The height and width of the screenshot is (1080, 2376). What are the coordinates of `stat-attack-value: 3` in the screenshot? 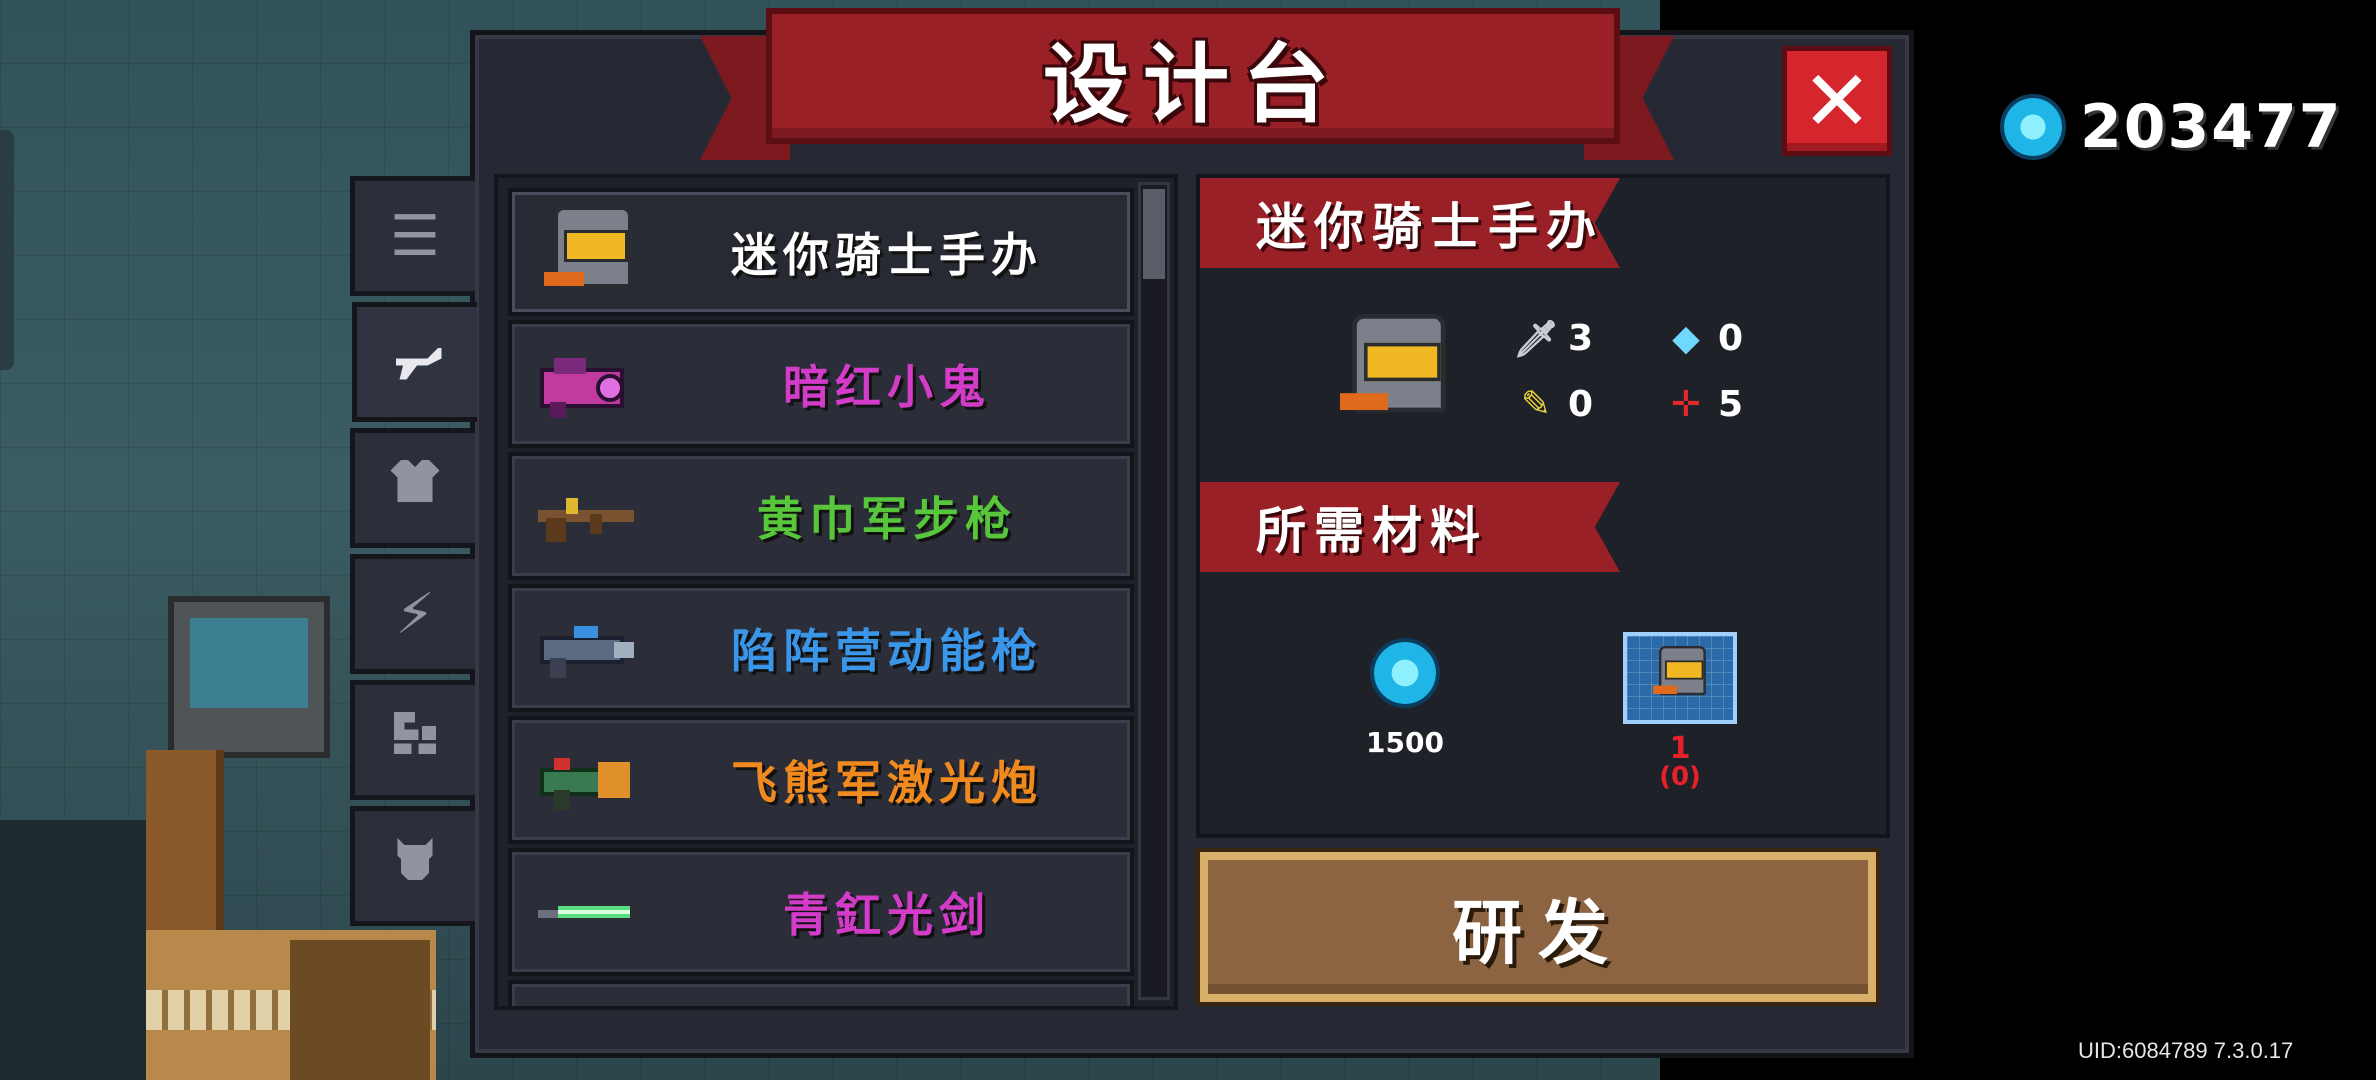 It's located at (1581, 338).